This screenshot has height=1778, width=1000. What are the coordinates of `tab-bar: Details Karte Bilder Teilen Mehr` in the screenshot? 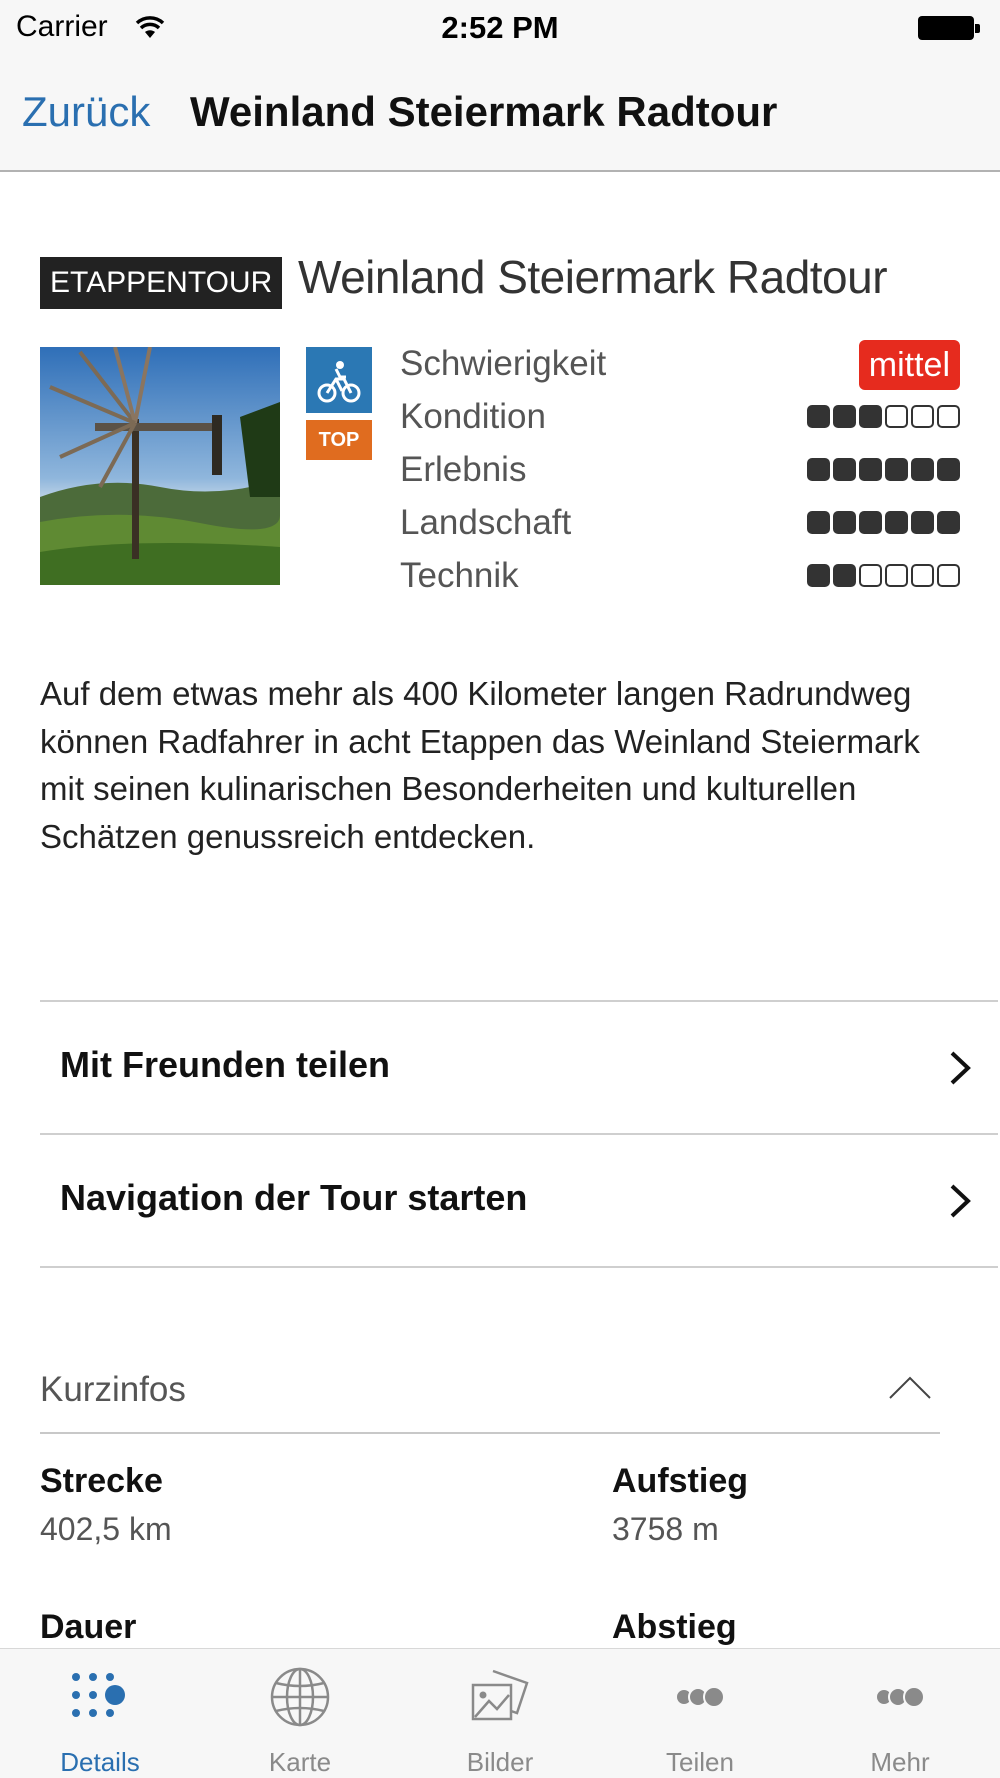 It's located at (500, 1713).